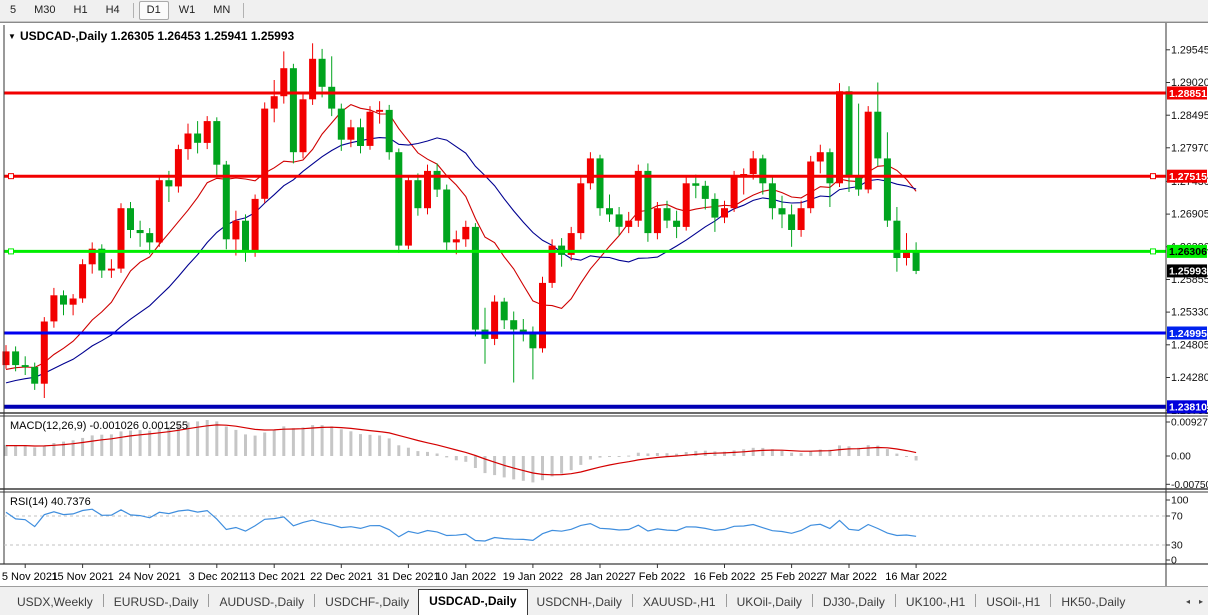  Describe the element at coordinates (1189, 50) in the screenshot. I see `price-tick-label: 1.29545` at that location.